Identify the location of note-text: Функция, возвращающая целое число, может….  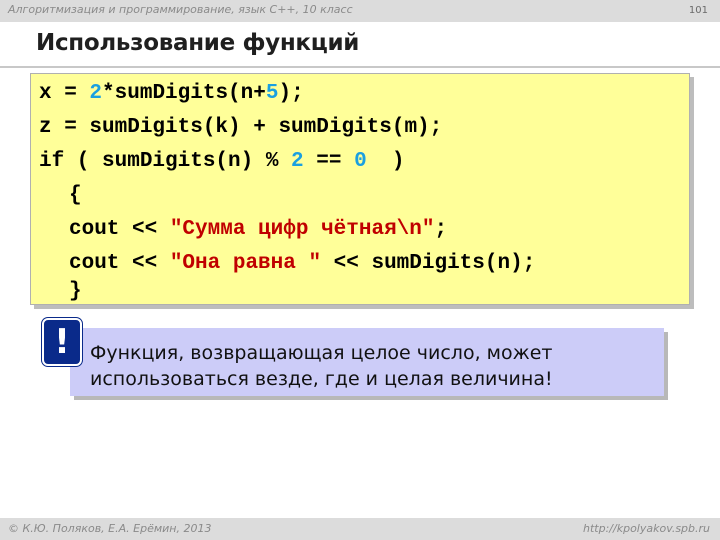
(321, 366).